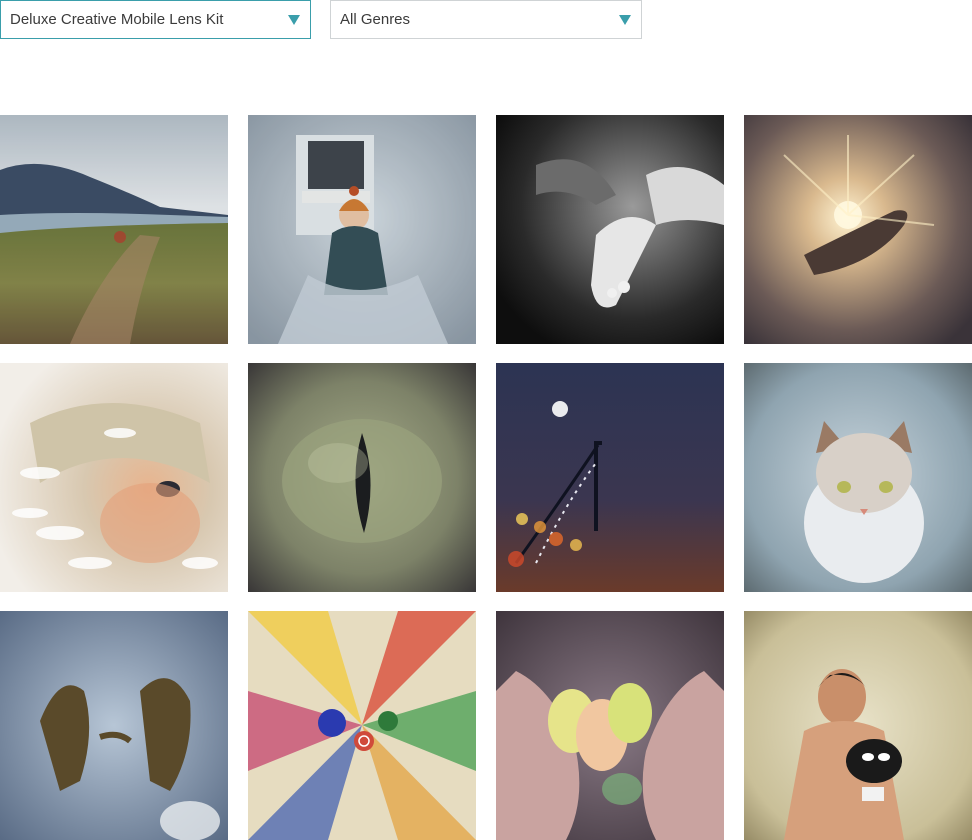 The width and height of the screenshot is (972, 840). I want to click on photo-landscape-river, so click(114, 229).